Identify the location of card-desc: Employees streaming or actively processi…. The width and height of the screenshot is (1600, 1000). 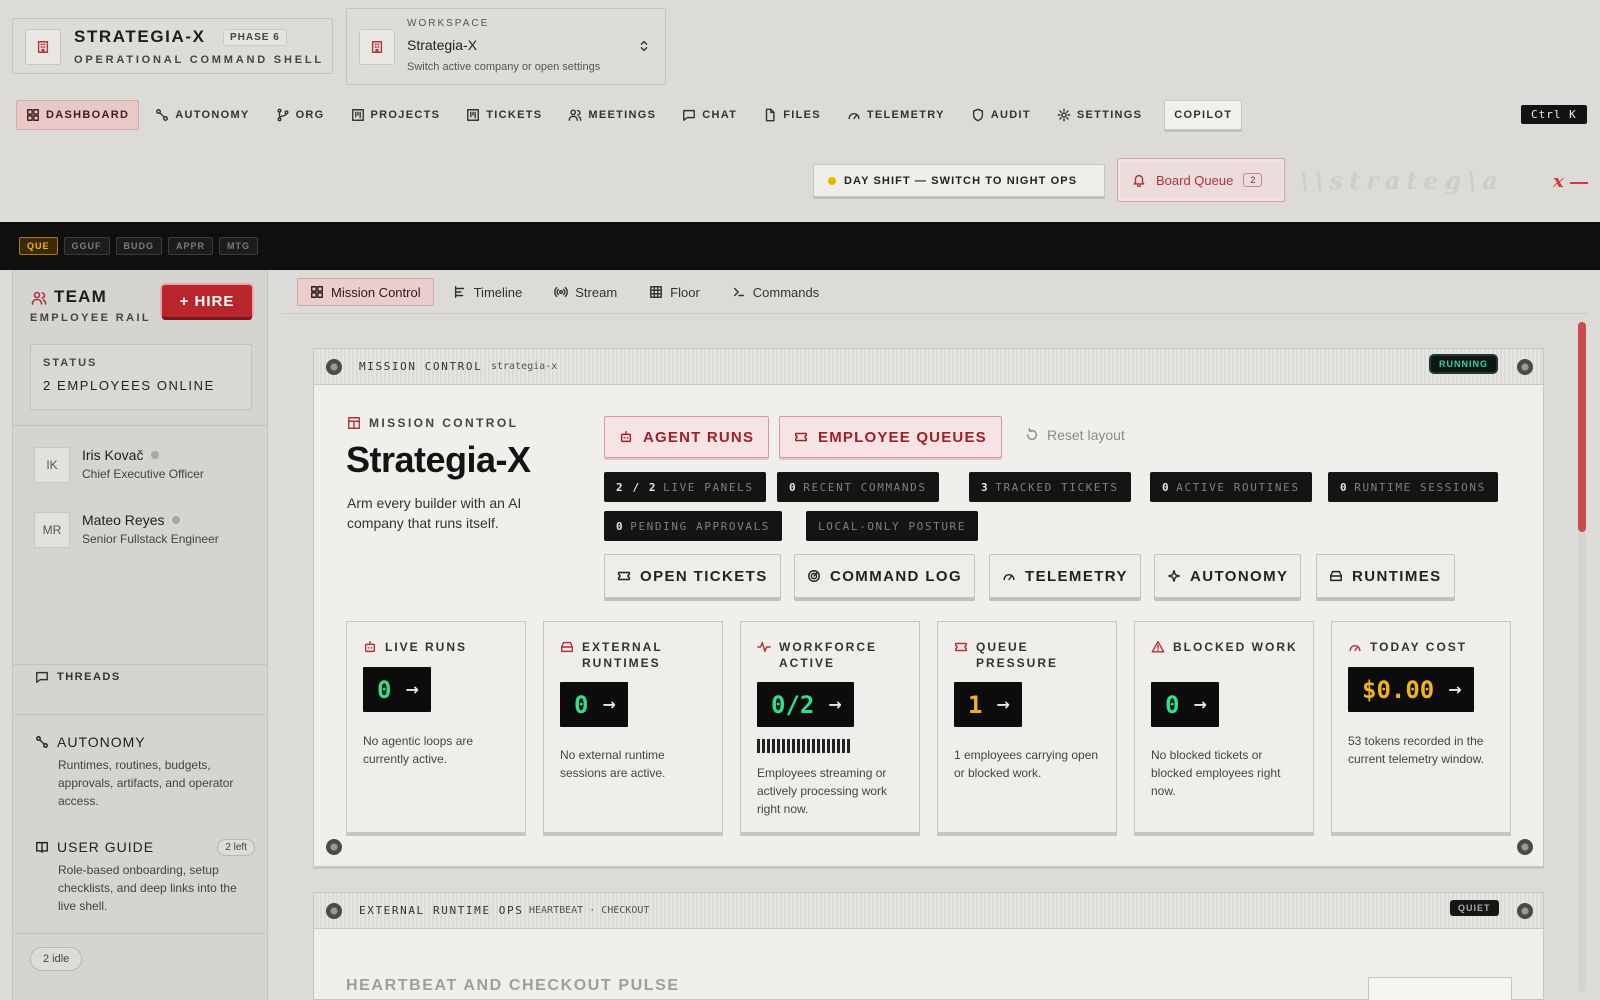
(822, 791).